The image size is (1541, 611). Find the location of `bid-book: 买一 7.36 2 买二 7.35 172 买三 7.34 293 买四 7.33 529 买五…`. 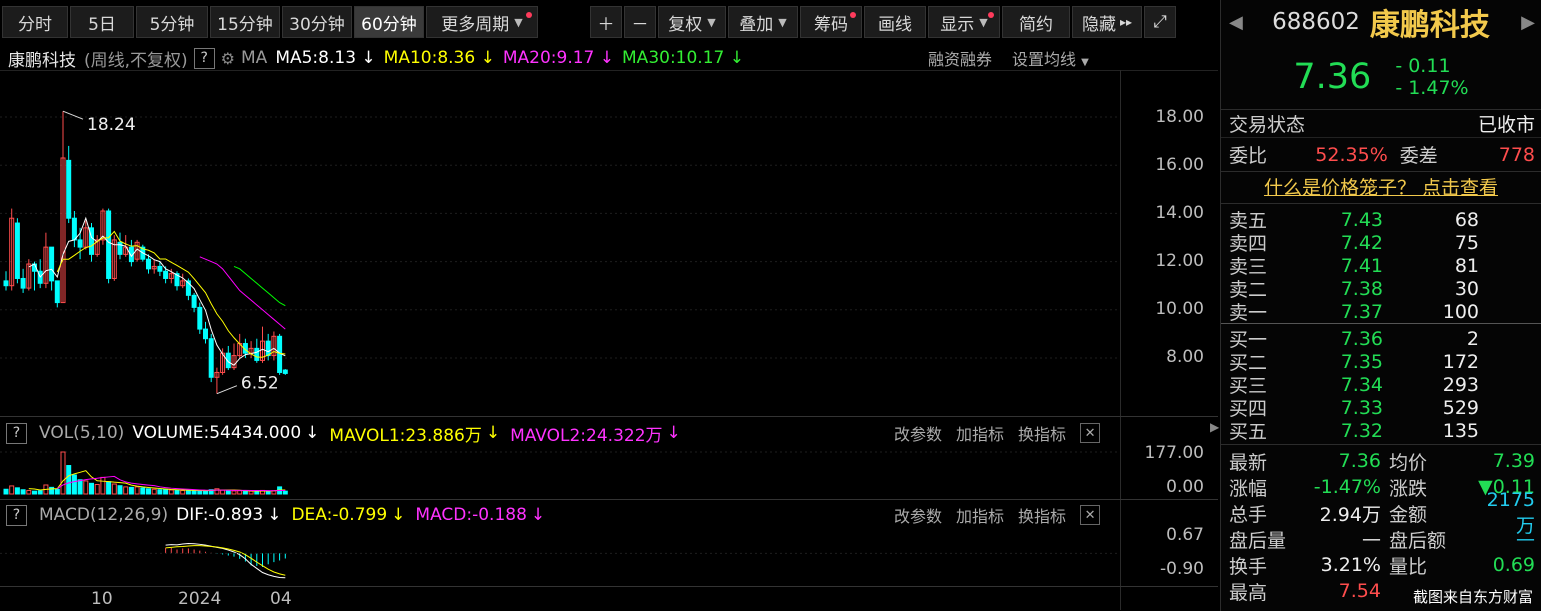

bid-book: 买一 7.36 2 买二 7.35 172 买三 7.34 293 买四 7.33 529 买五… is located at coordinates (1381, 384).